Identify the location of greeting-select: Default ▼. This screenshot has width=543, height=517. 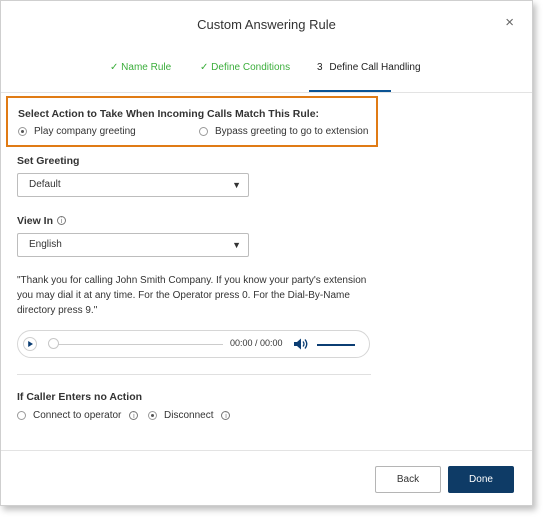
(133, 185).